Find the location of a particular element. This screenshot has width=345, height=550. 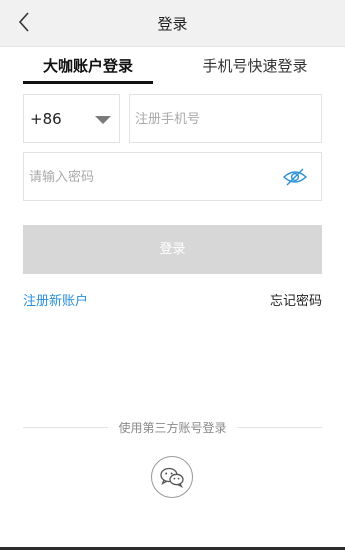

login-tabs: 大咖账户登录 手机号快速登录 is located at coordinates (172, 66).